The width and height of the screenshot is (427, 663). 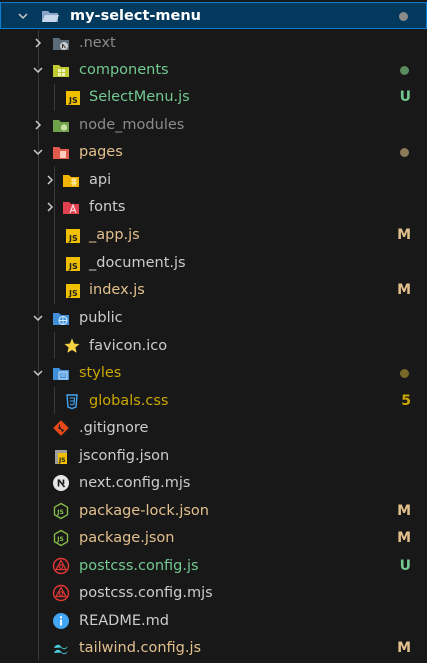 What do you see at coordinates (101, 152) in the screenshot?
I see `tree-item-label: pages` at bounding box center [101, 152].